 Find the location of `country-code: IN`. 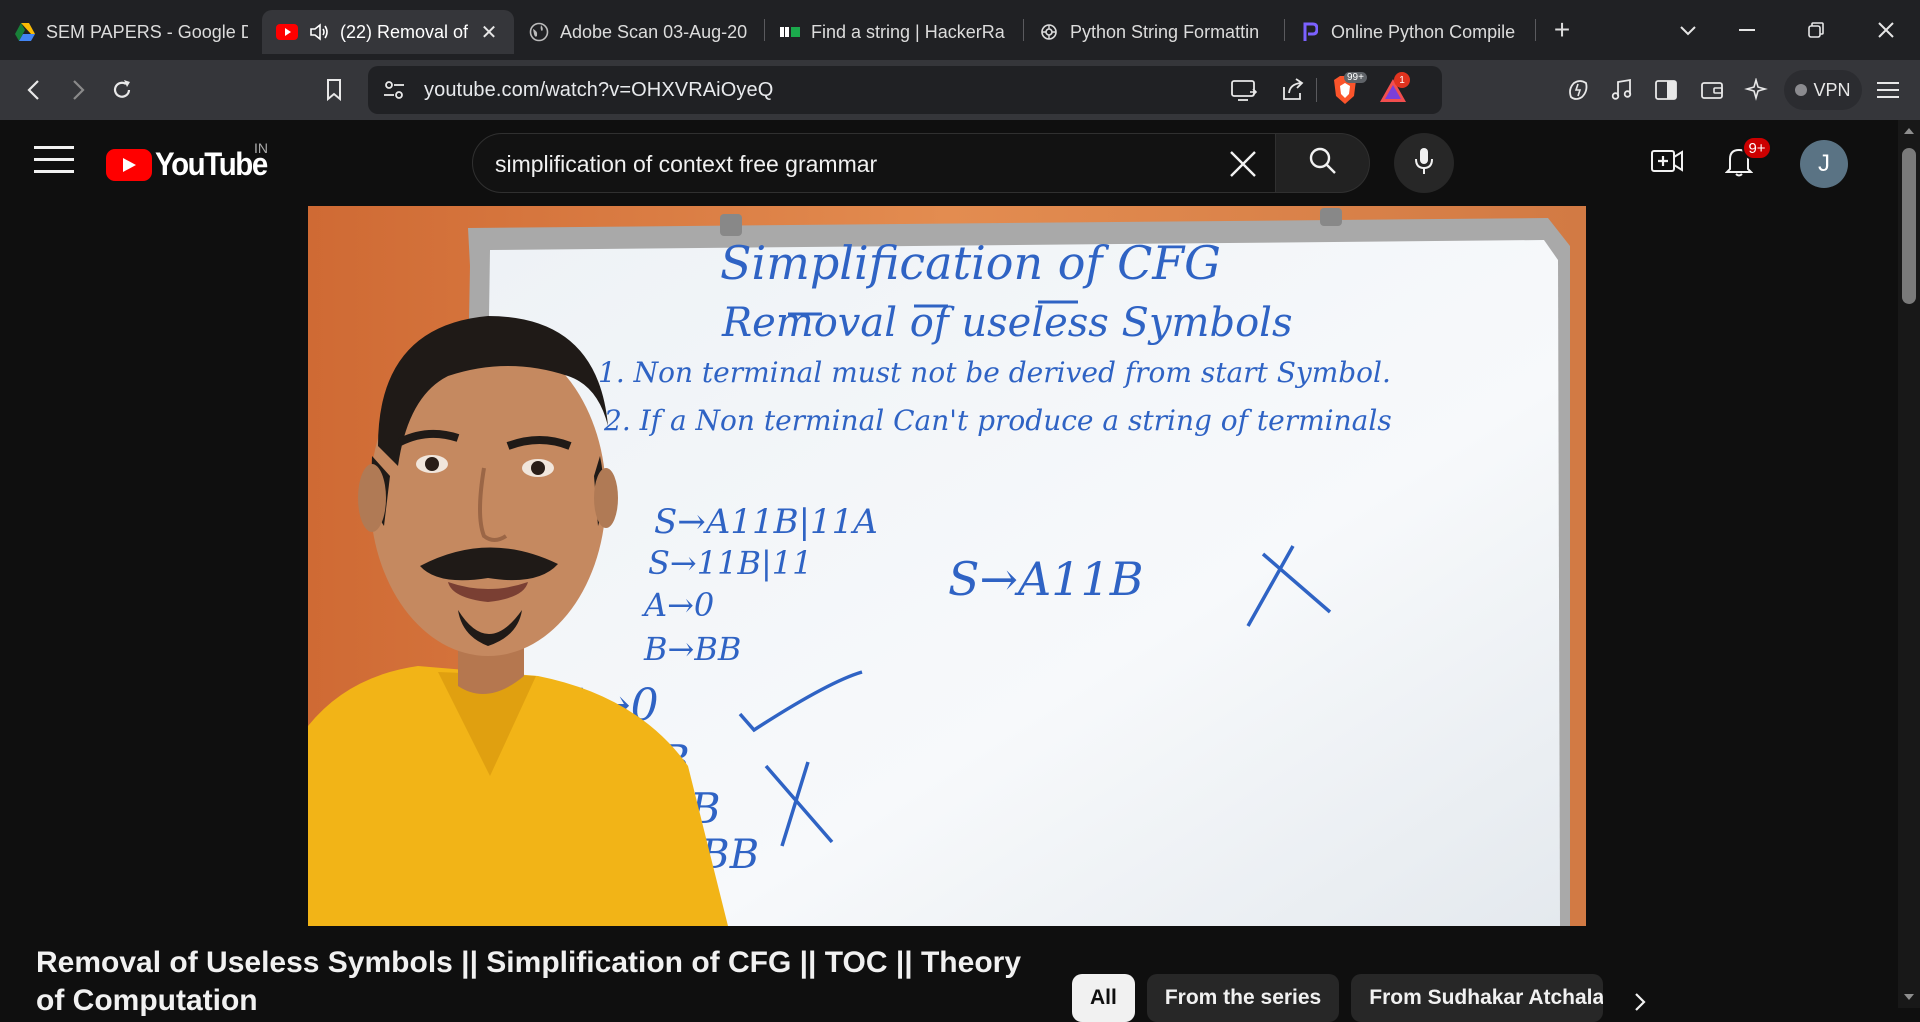

country-code: IN is located at coordinates (261, 148).